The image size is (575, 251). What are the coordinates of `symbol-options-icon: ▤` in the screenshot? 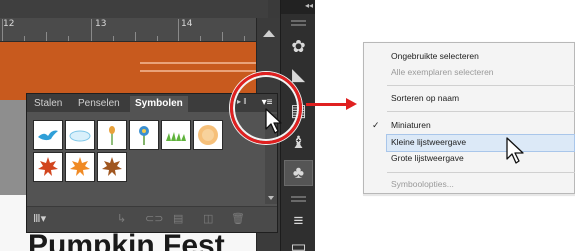 It's located at (178, 218).